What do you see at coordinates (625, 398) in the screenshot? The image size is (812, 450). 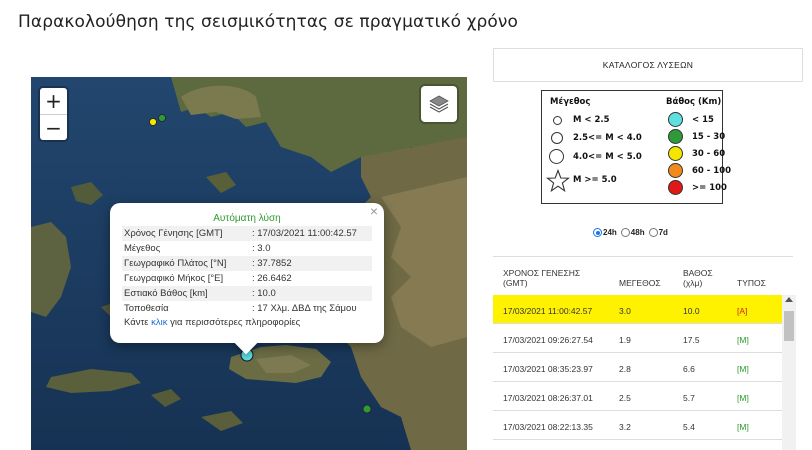 I see `cell-magnitude: 2.5` at bounding box center [625, 398].